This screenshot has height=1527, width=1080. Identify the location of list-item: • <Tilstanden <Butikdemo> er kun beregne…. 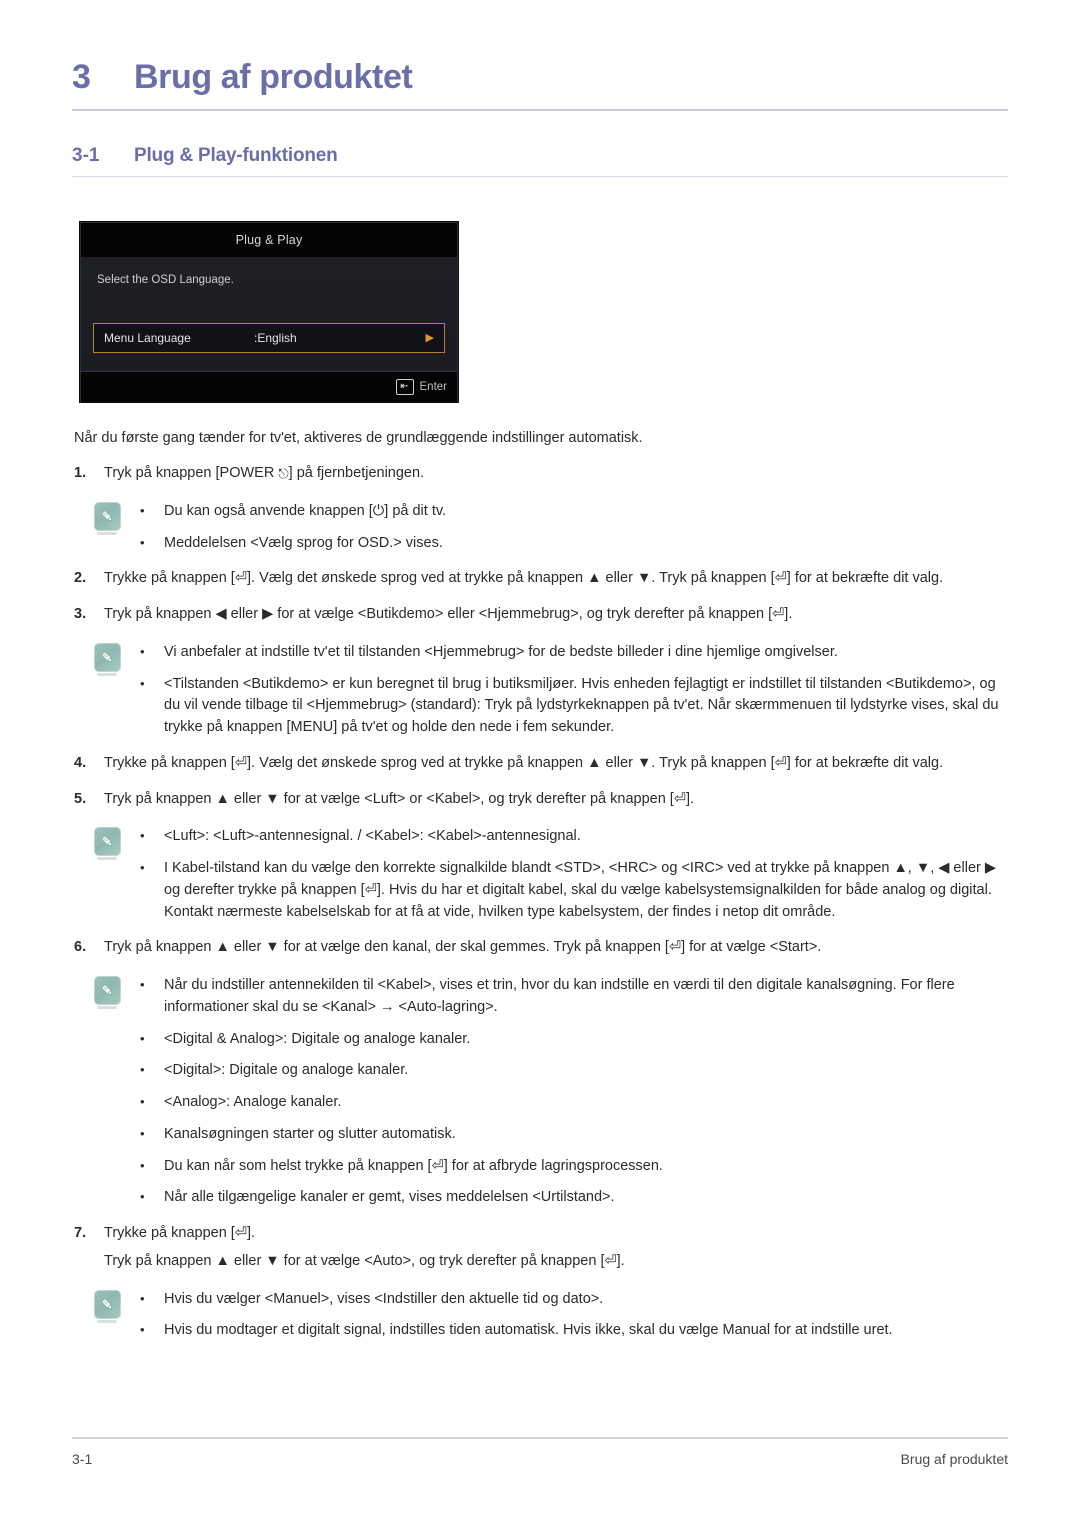
(572, 706).